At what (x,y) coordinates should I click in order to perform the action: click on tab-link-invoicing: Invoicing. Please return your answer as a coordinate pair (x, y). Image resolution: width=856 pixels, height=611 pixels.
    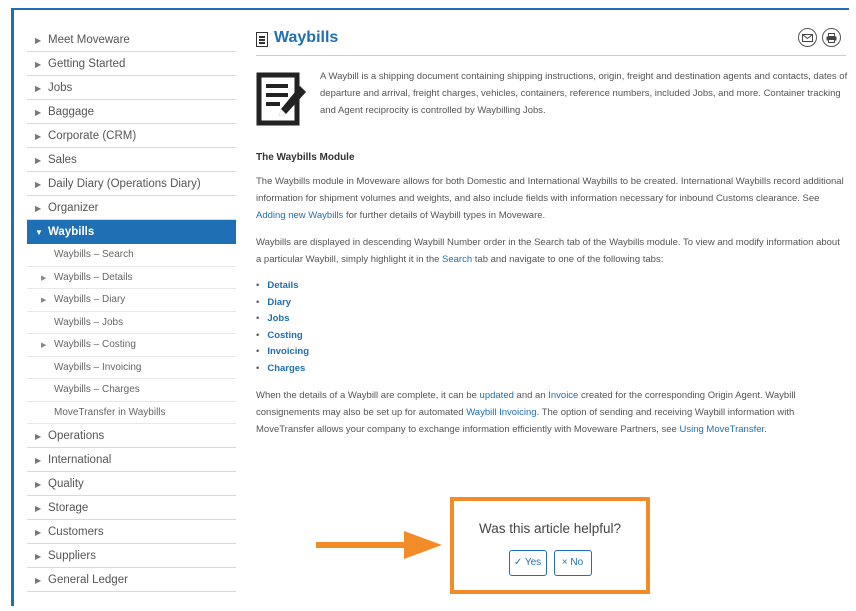
    Looking at the image, I should click on (551, 352).